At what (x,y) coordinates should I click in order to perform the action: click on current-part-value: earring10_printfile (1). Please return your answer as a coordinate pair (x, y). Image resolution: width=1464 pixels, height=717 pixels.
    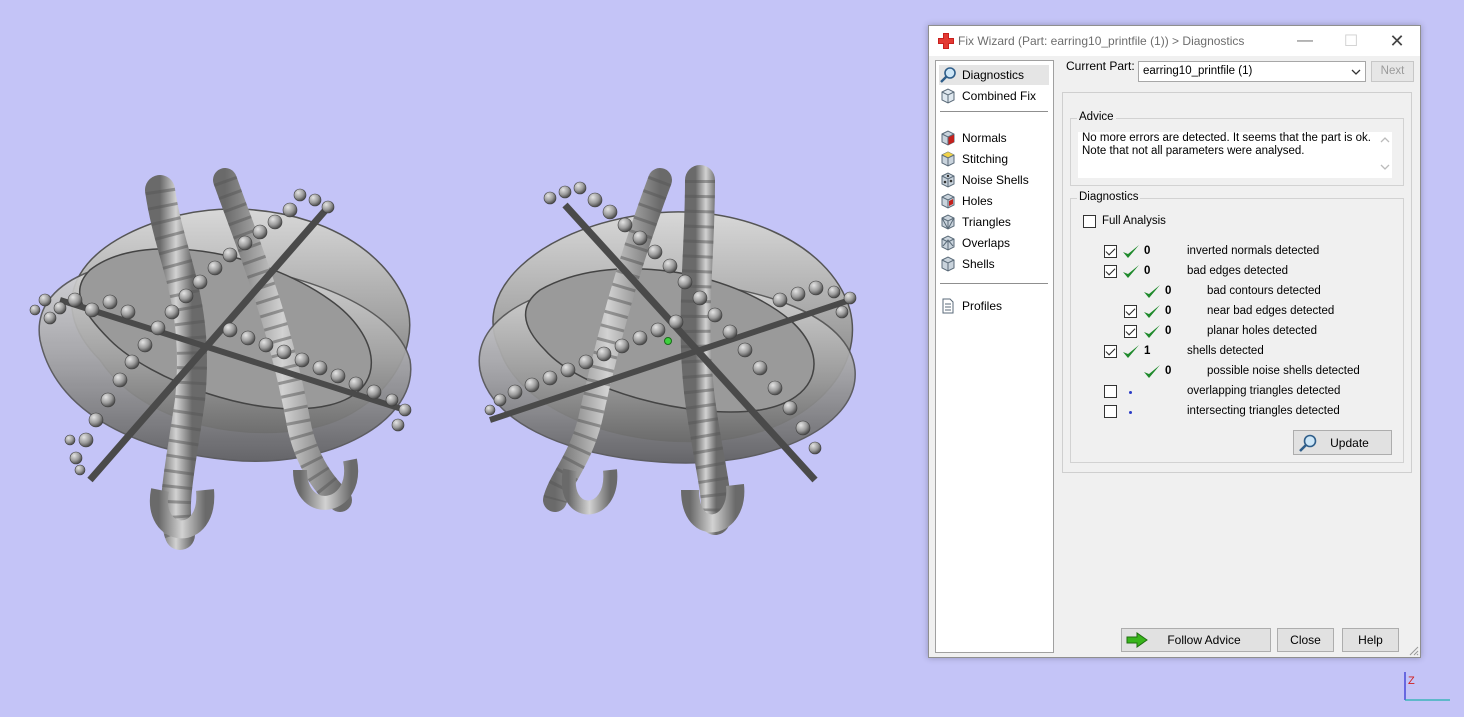
    Looking at the image, I should click on (1198, 71).